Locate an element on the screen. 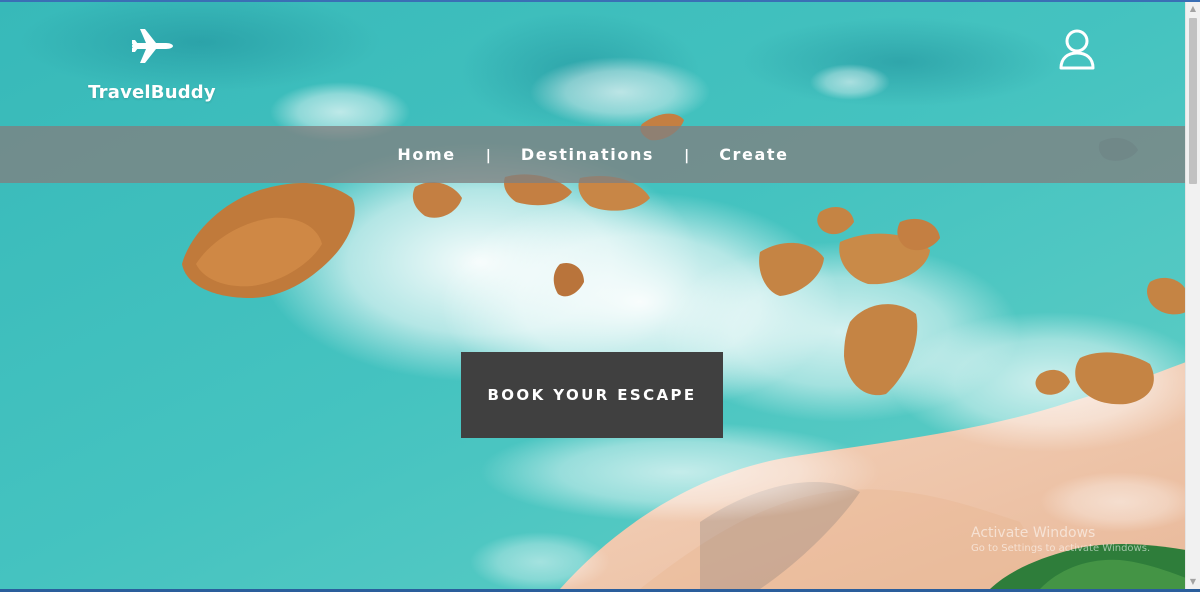  vertical-scrollbar: ▲ ▼ is located at coordinates (1192, 295).